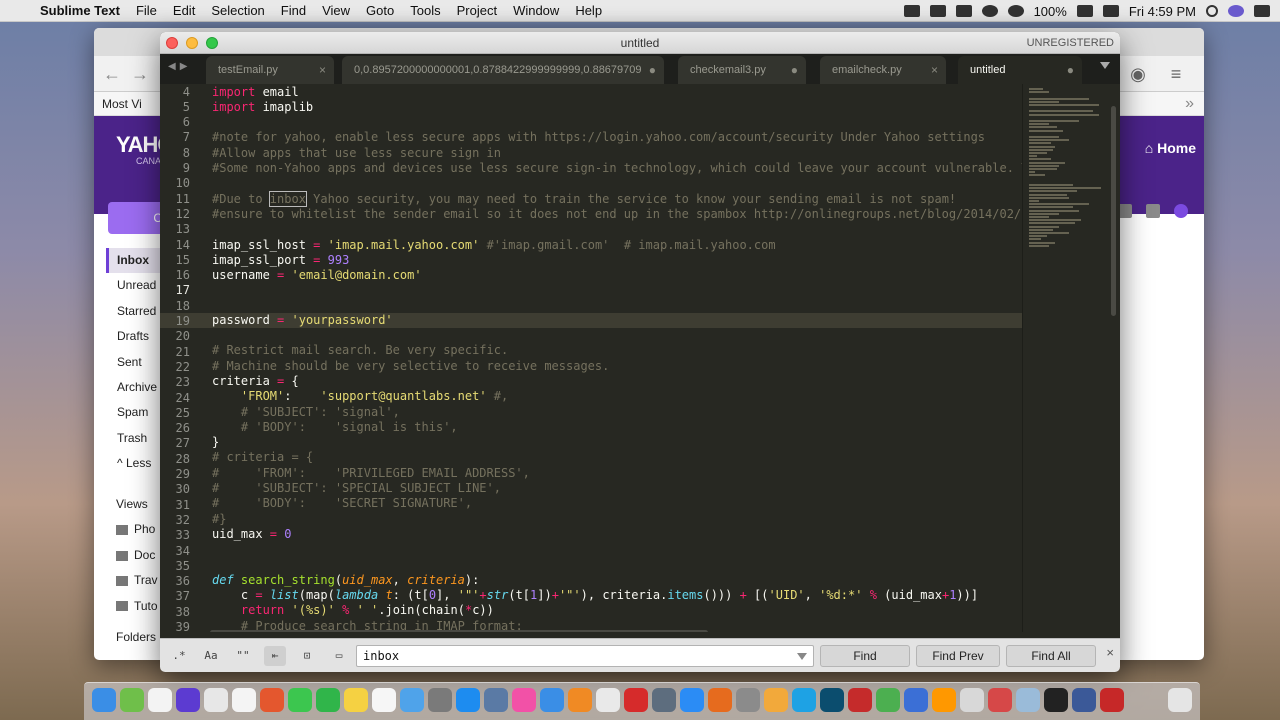  I want to click on wrap-toggle: ⇤, so click(275, 656).